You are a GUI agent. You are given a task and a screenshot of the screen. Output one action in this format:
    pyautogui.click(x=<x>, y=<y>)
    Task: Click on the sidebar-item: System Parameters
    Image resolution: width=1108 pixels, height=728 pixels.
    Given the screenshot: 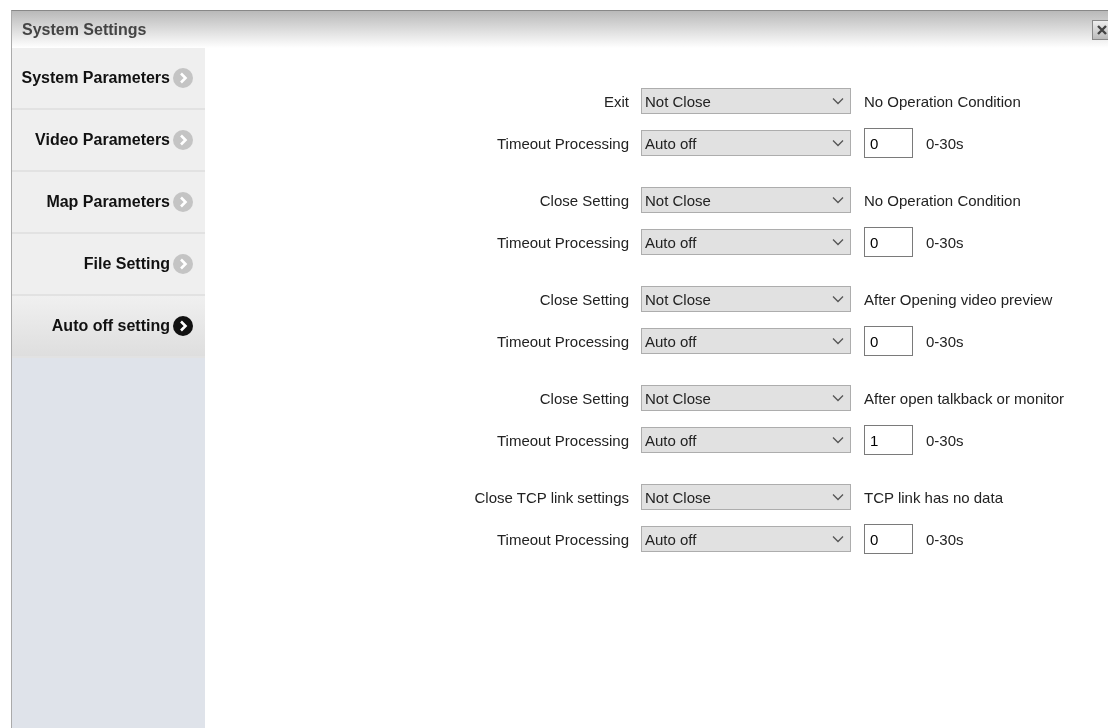 What is the action you would take?
    pyautogui.click(x=108, y=79)
    